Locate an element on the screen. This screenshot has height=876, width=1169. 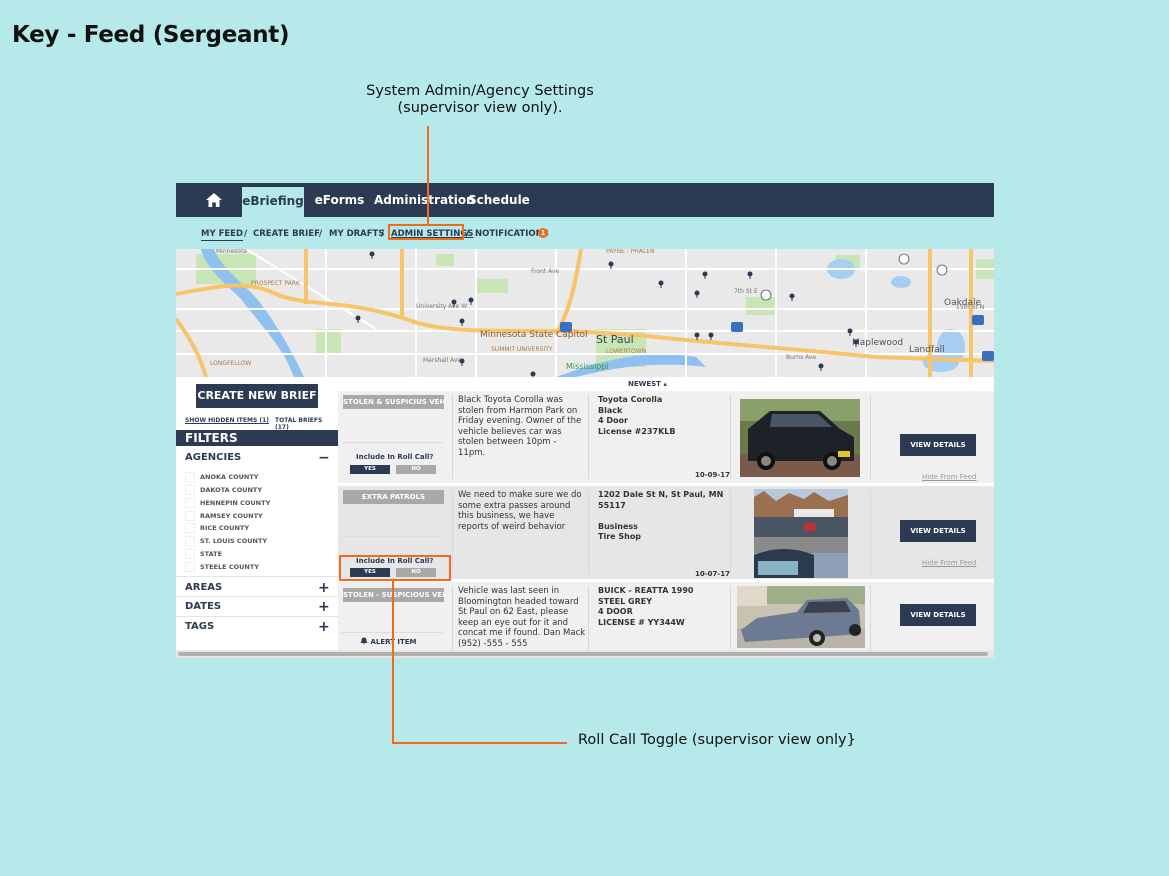
tab-eforms: eForms is located at coordinates (339, 200).